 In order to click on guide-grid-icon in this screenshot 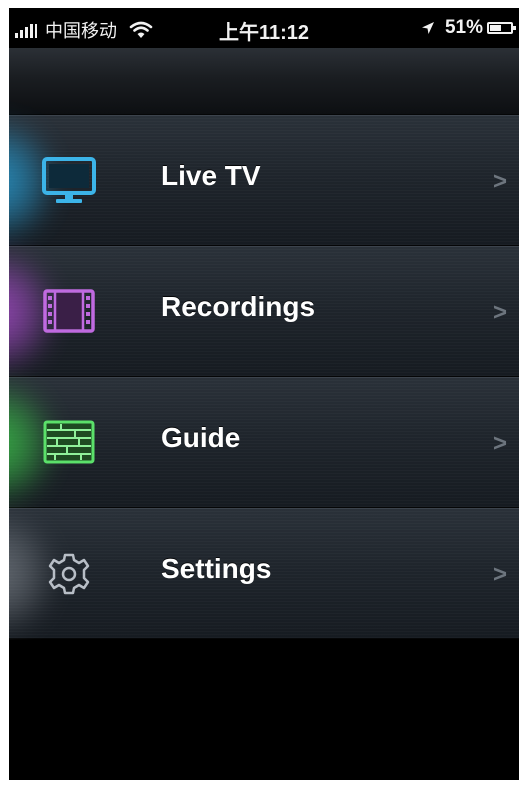, I will do `click(69, 442)`.